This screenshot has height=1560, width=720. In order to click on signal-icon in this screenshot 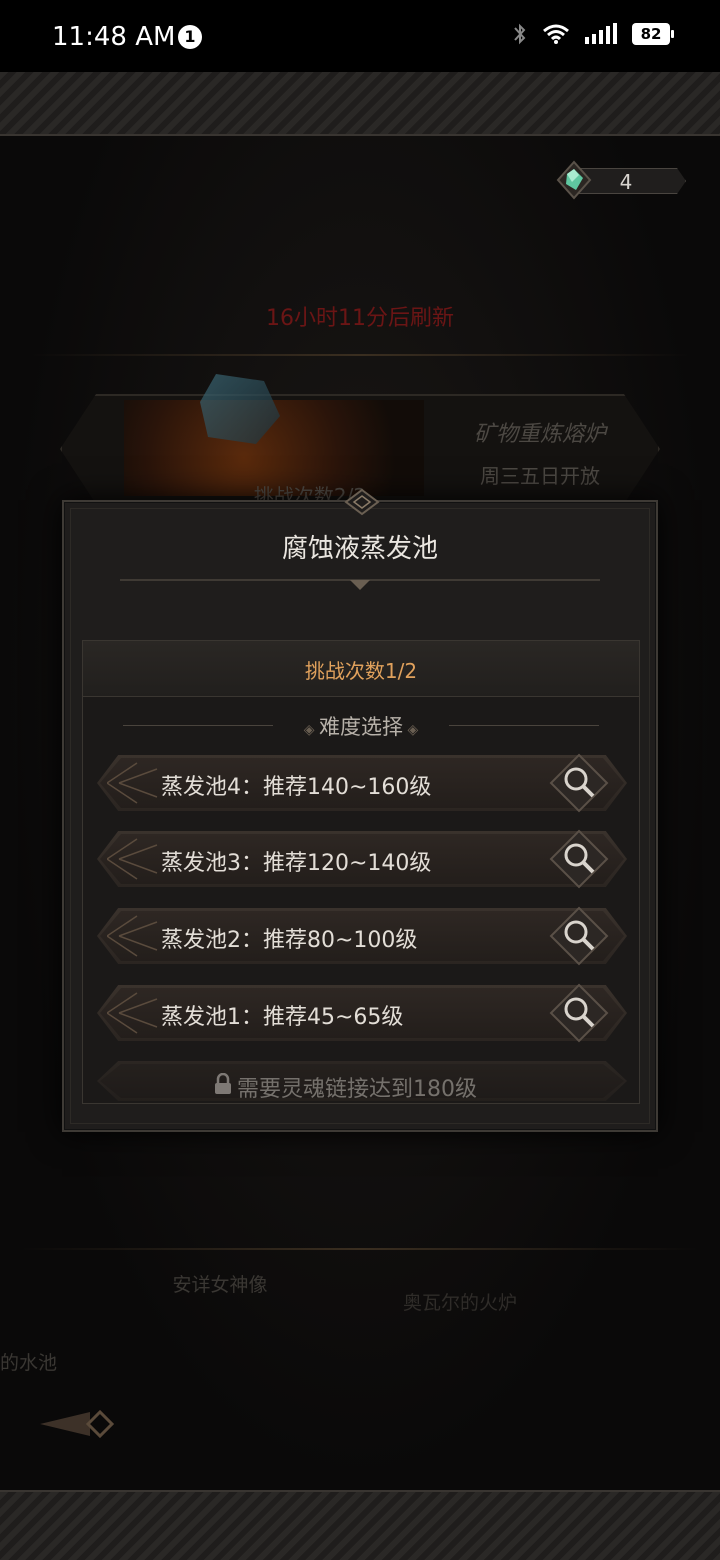, I will do `click(601, 33)`.